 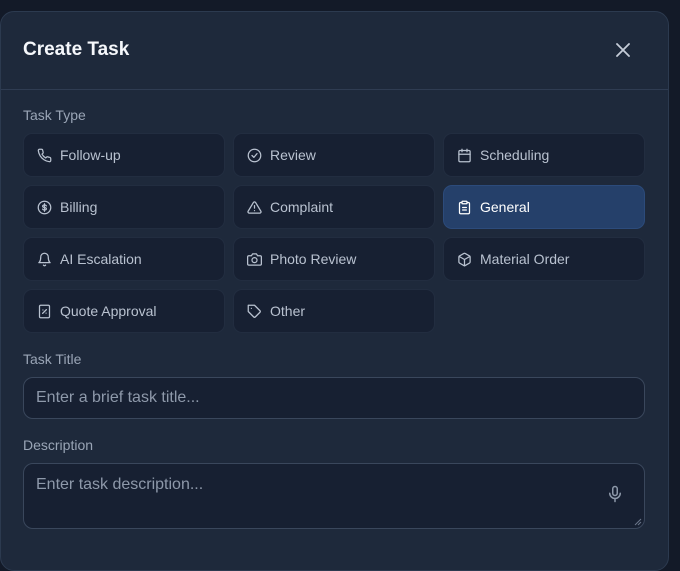 I want to click on task-type-label-text: Billing, so click(x=79, y=207).